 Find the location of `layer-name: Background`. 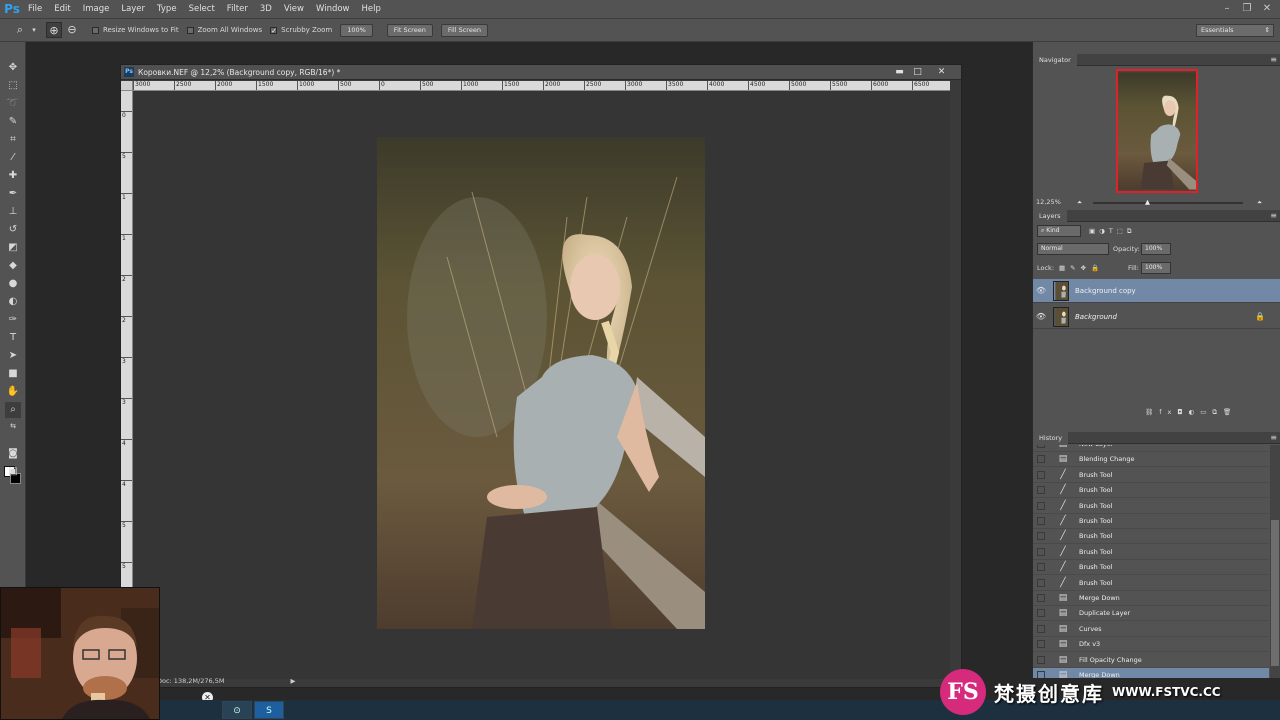

layer-name: Background is located at coordinates (1096, 317).